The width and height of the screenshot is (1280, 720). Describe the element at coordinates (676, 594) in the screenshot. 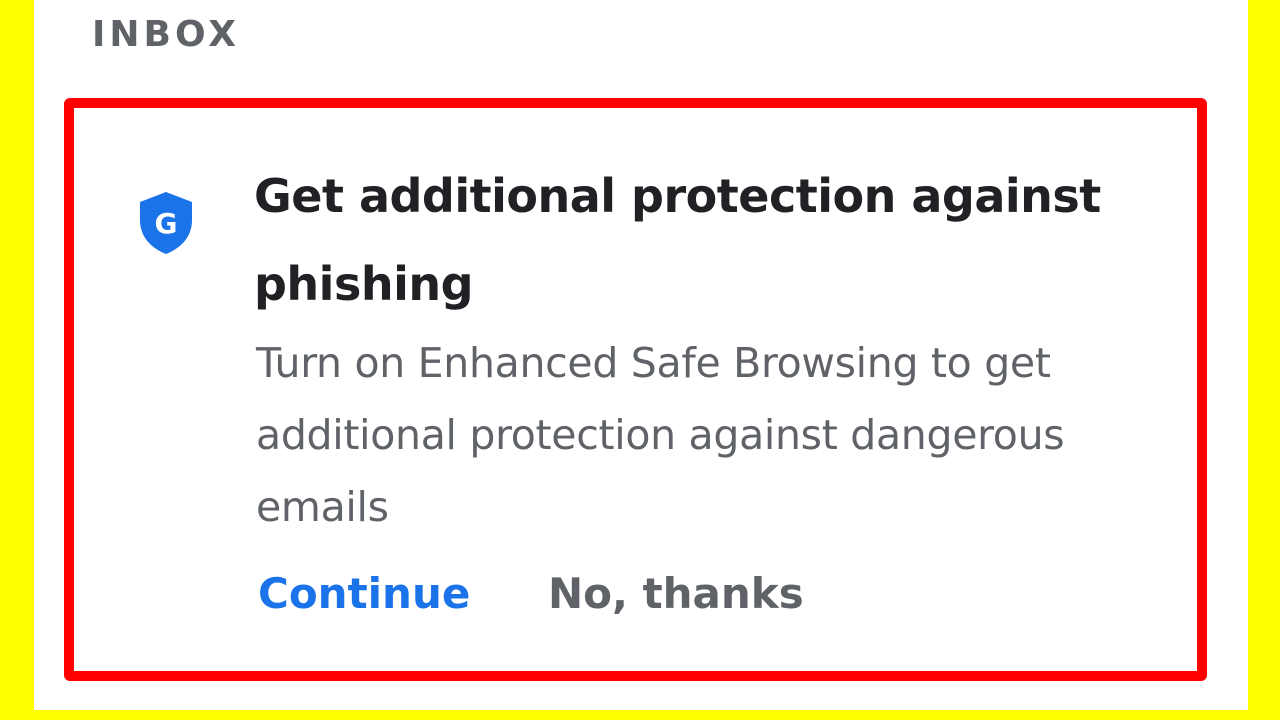

I see `no-thanks-button: No, thanks` at that location.